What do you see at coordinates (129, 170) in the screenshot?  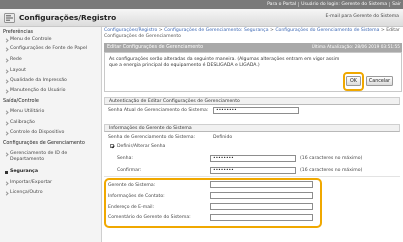 I see `confirm-label: Confirmar:` at bounding box center [129, 170].